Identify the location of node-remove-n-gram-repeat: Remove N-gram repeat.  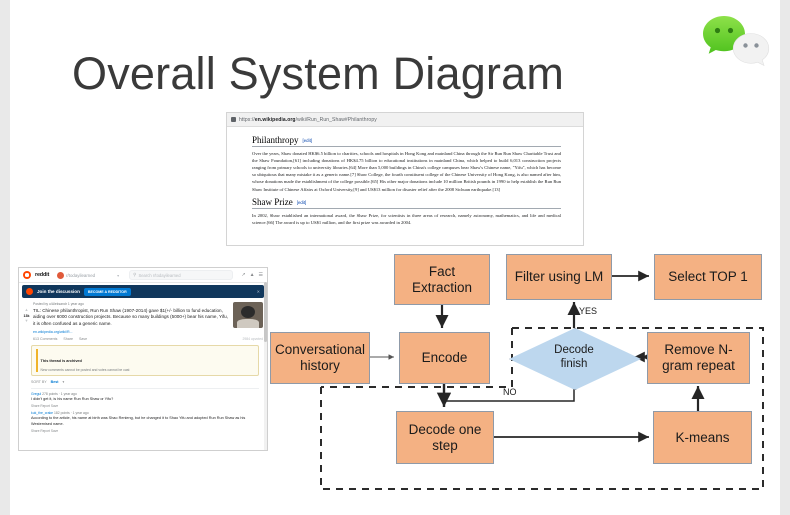
(698, 358).